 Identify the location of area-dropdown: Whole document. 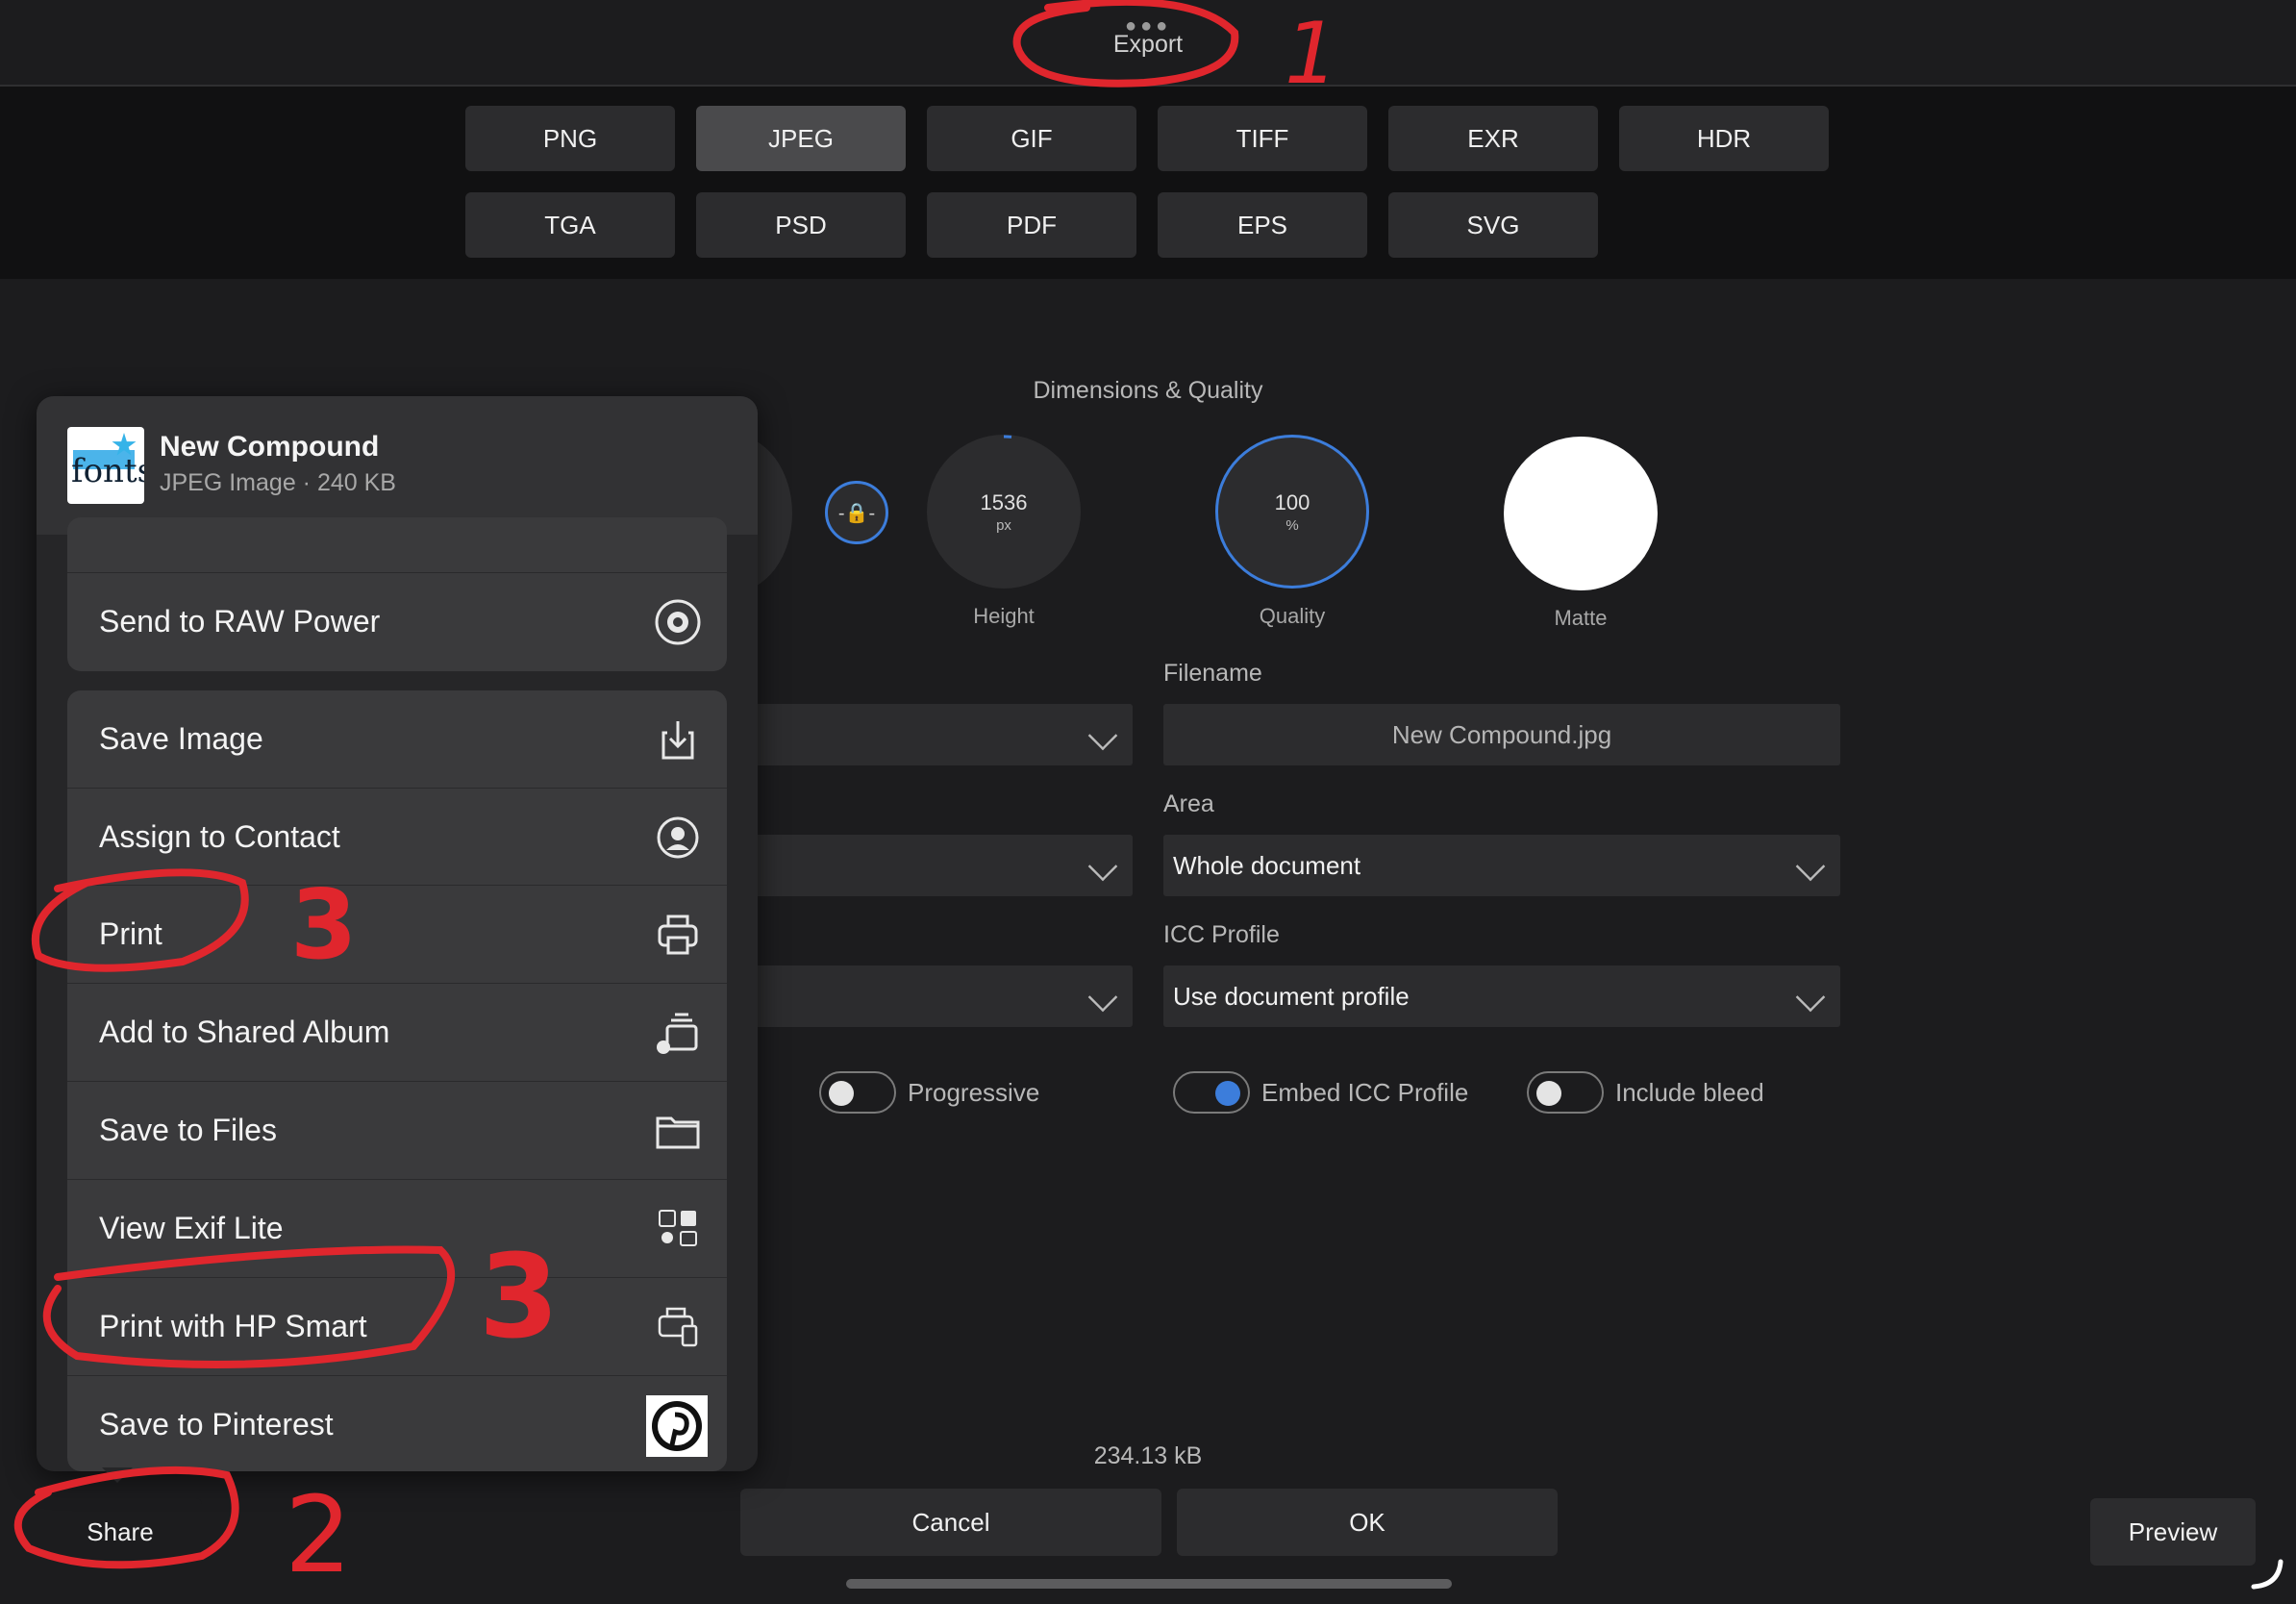
(1501, 865).